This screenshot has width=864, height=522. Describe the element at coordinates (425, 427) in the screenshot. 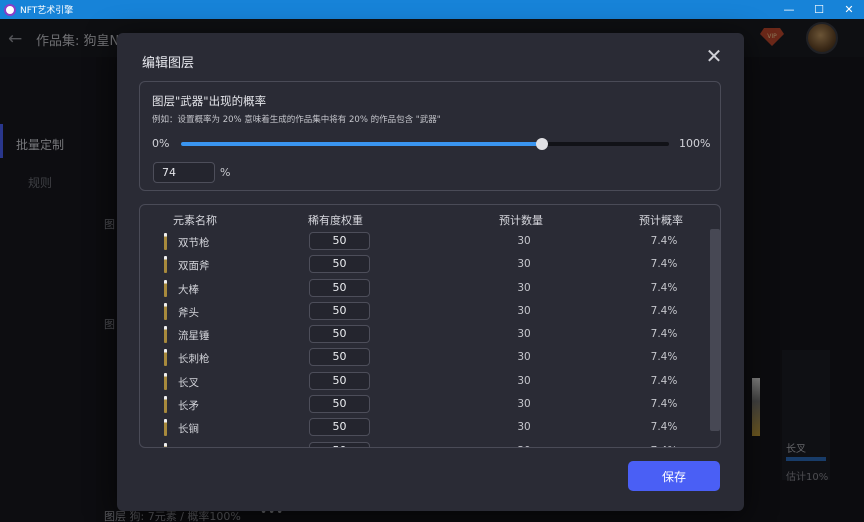

I see `table-row: 长锏 50 30 7.4%` at that location.